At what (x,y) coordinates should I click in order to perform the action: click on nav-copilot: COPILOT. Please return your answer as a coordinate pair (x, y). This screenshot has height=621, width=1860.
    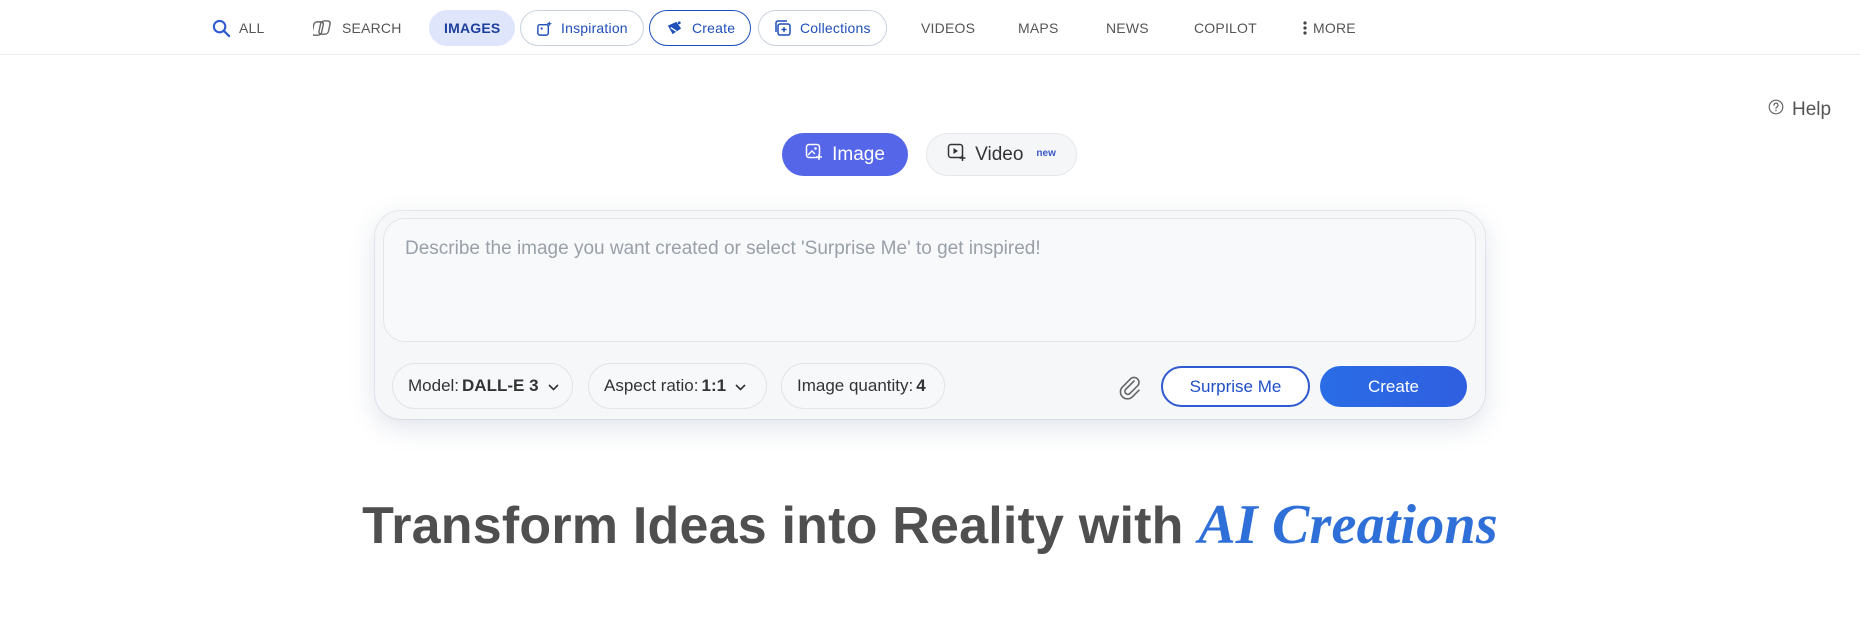
    Looking at the image, I should click on (1225, 28).